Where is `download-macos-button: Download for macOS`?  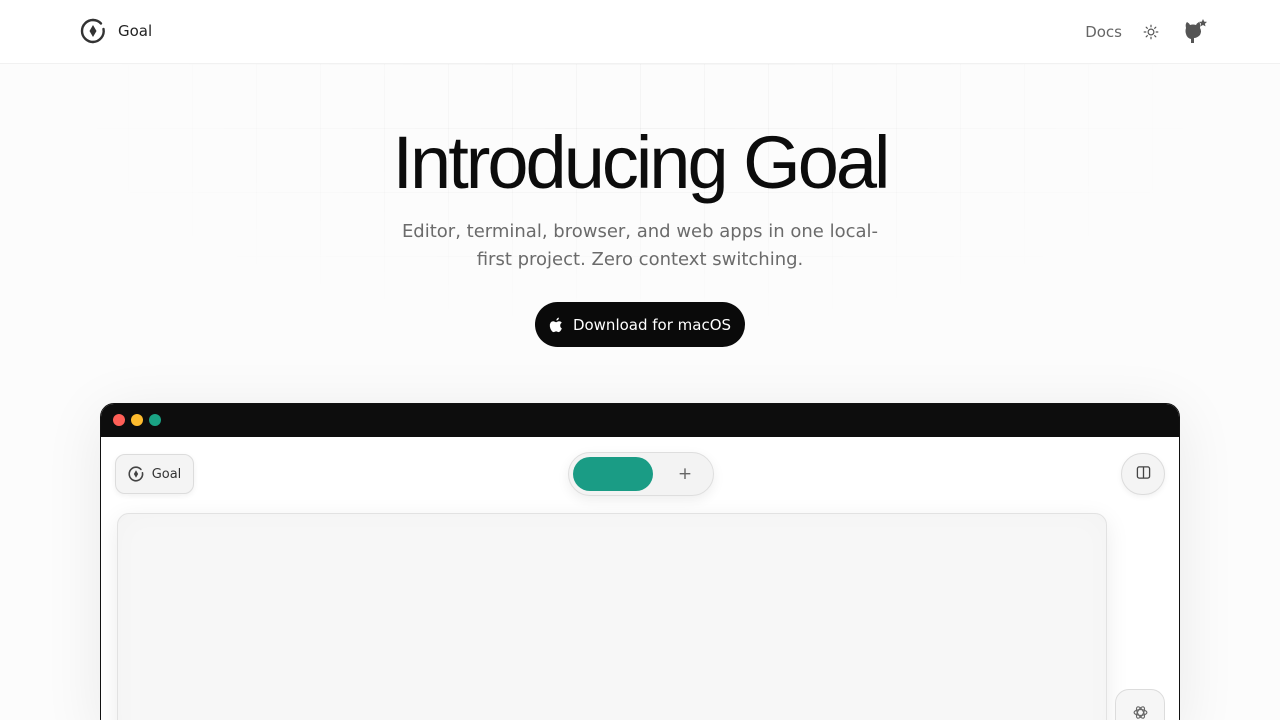
download-macos-button: Download for macOS is located at coordinates (640, 324).